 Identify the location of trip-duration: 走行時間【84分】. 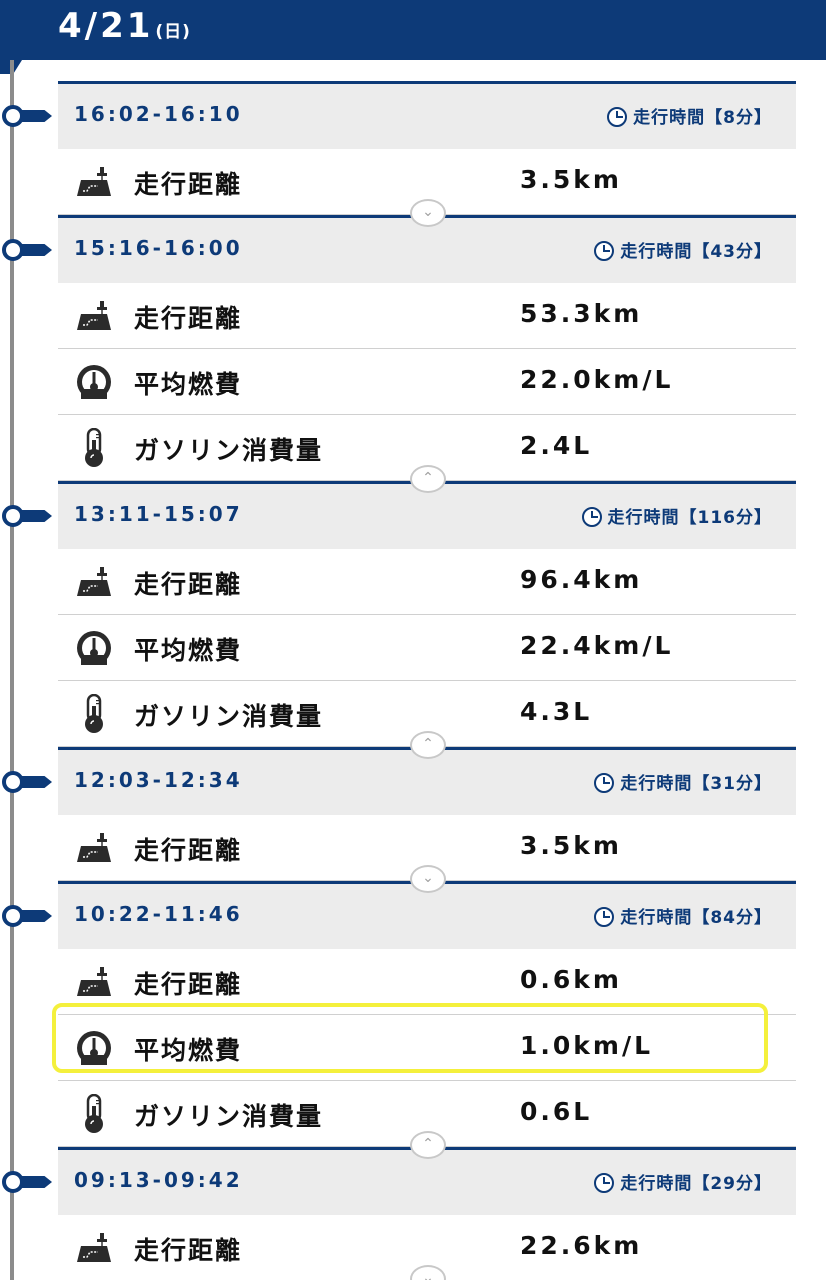
(683, 915).